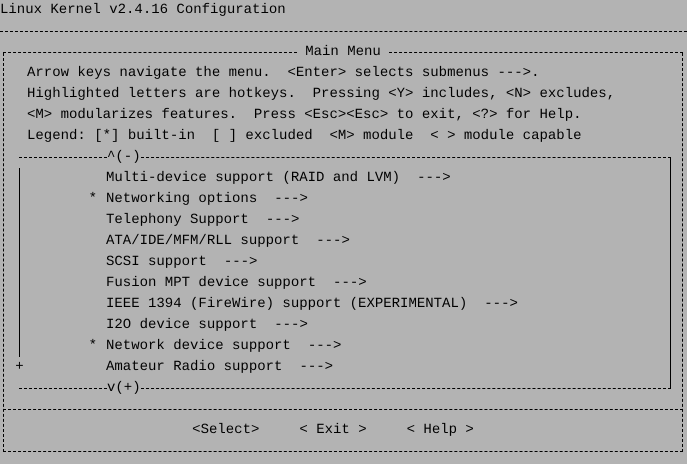 Image resolution: width=687 pixels, height=464 pixels. Describe the element at coordinates (333, 430) in the screenshot. I see `dialog-button: < Exit >` at that location.